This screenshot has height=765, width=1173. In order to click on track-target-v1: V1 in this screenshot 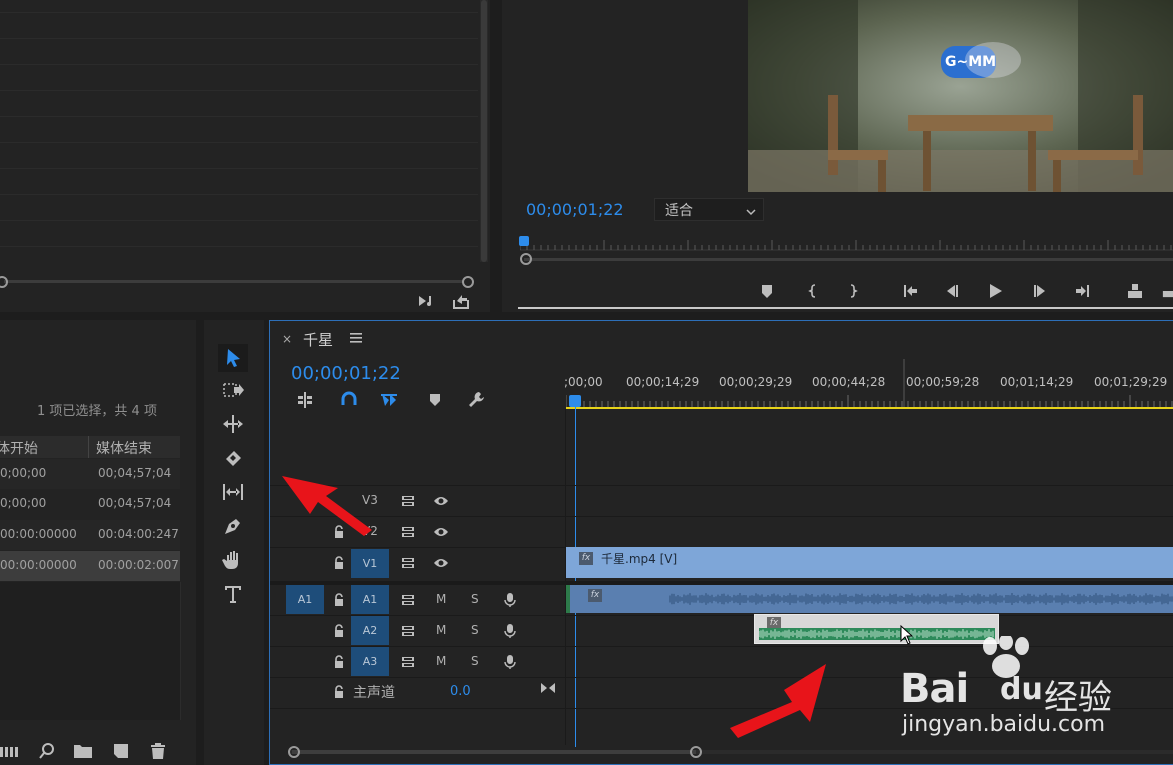, I will do `click(370, 563)`.